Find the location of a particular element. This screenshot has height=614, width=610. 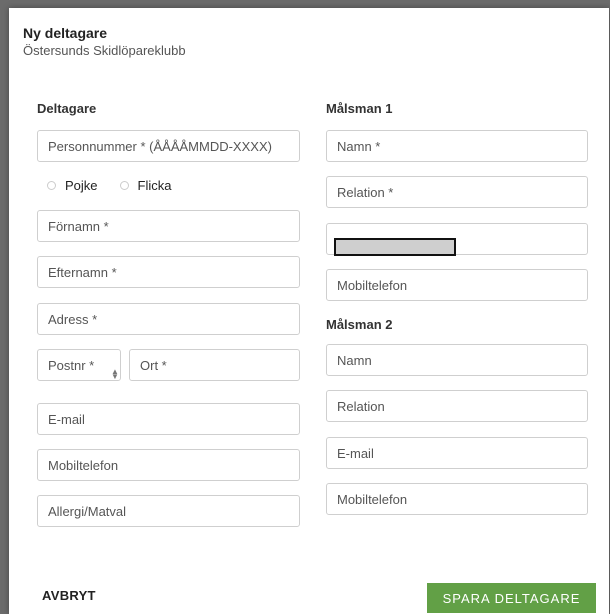

personnummer-input is located at coordinates (168, 146).